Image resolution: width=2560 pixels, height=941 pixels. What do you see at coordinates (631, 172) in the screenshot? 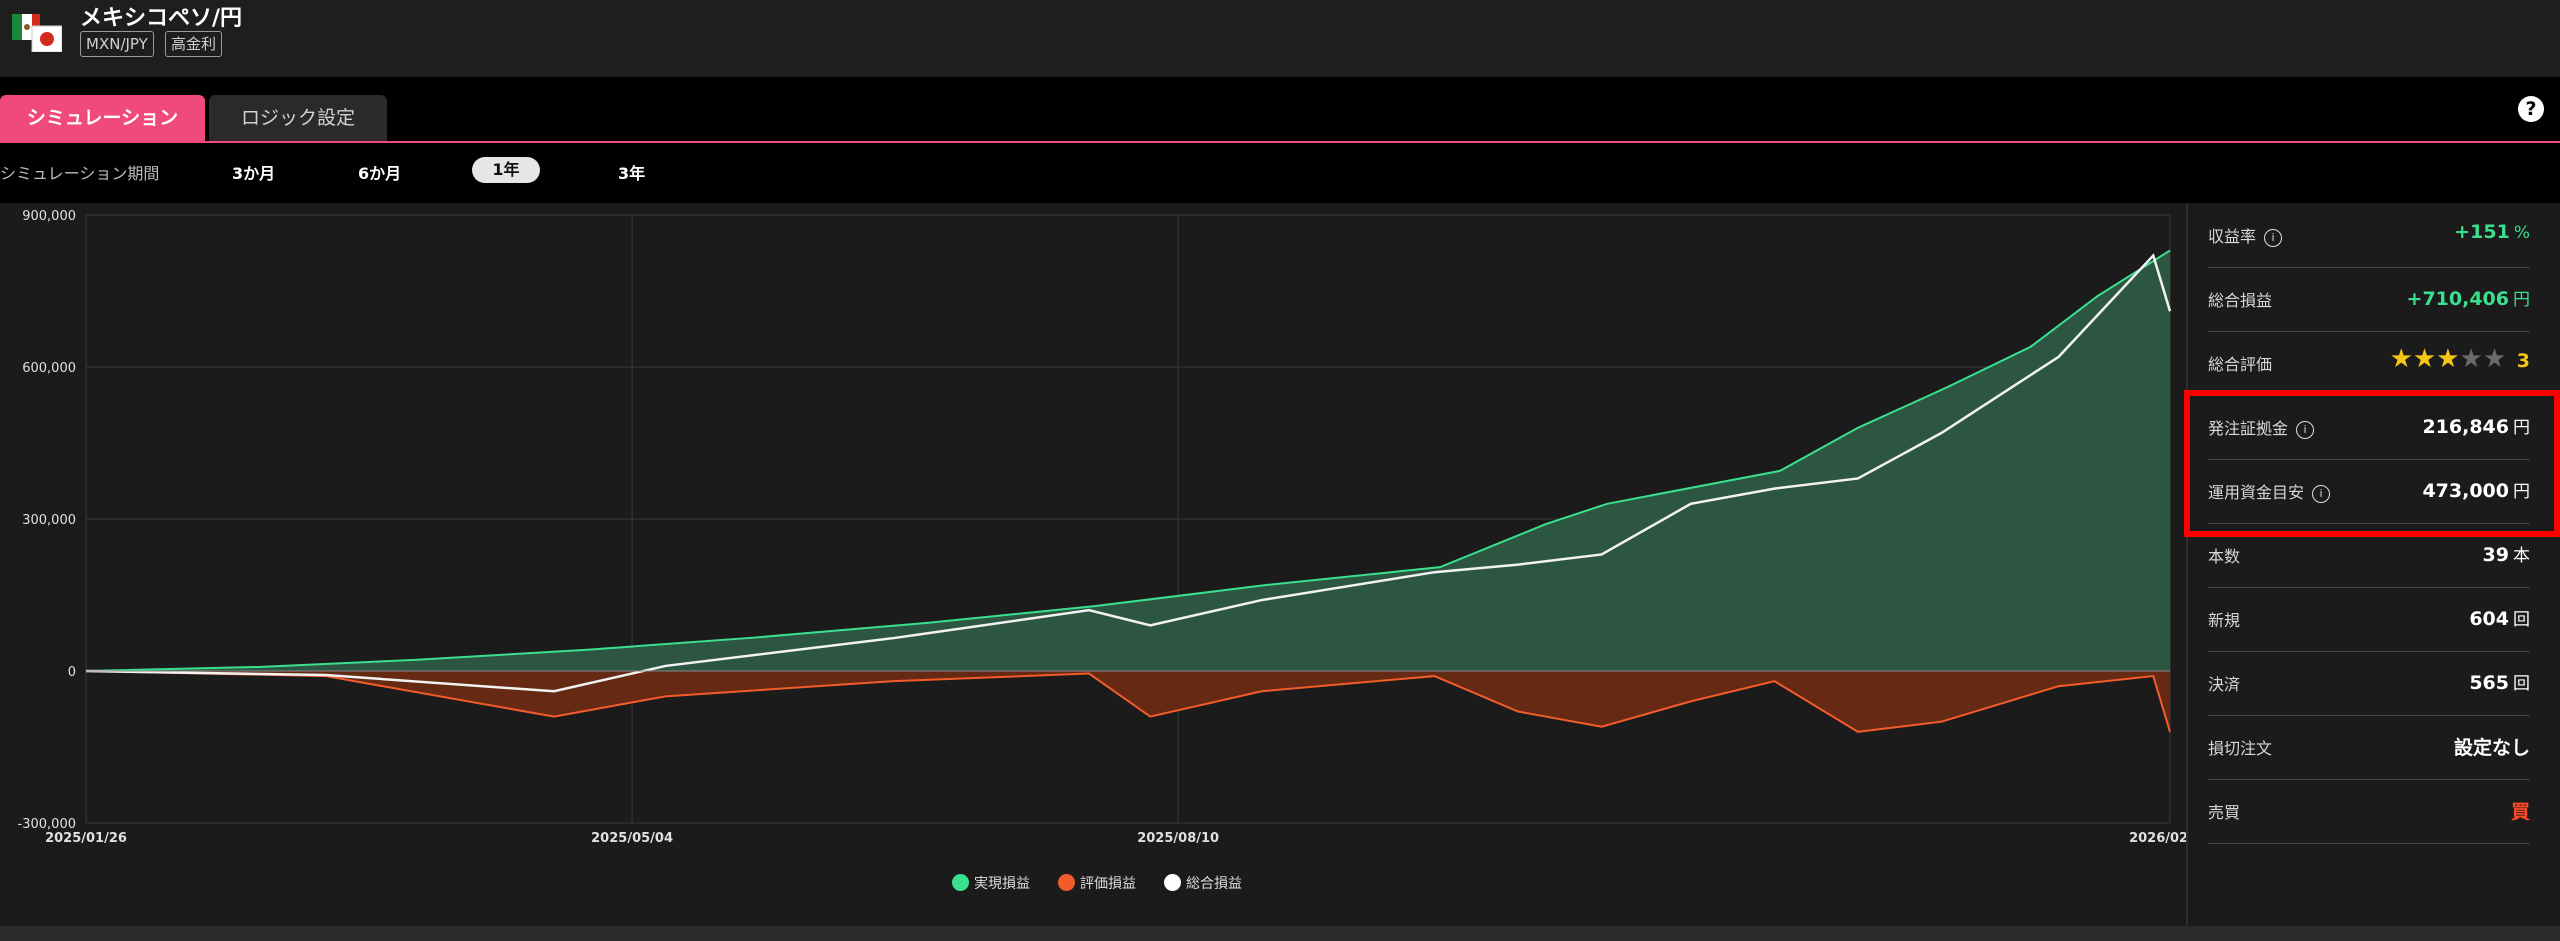
I see `period-option-3y: 3年` at bounding box center [631, 172].